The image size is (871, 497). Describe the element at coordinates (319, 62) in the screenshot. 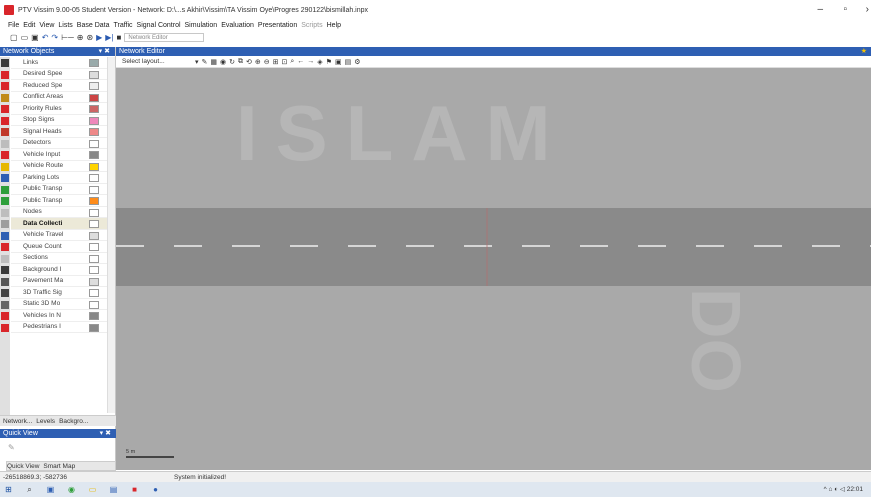

I see `wireframe-icon: ◈` at that location.